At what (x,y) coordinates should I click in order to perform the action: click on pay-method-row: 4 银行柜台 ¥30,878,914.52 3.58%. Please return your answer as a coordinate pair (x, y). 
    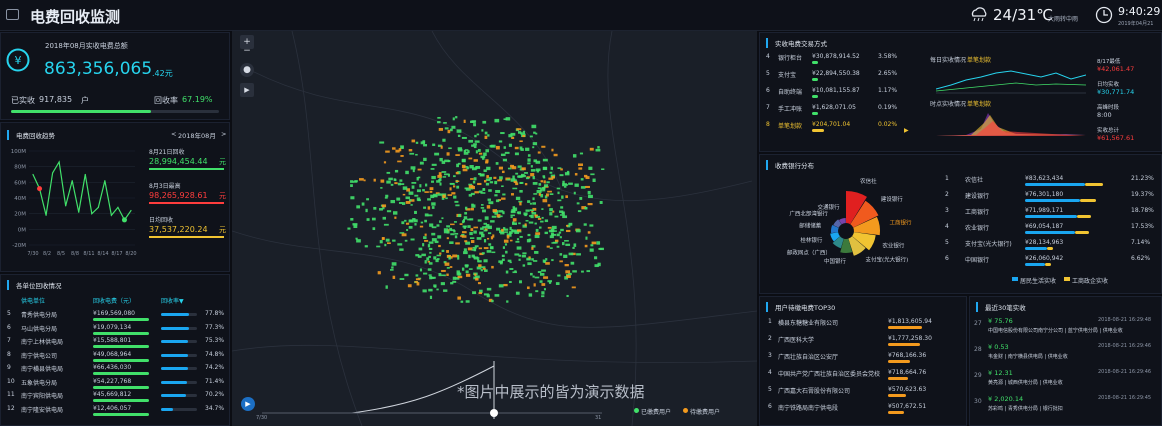
    Looking at the image, I should click on (842, 58).